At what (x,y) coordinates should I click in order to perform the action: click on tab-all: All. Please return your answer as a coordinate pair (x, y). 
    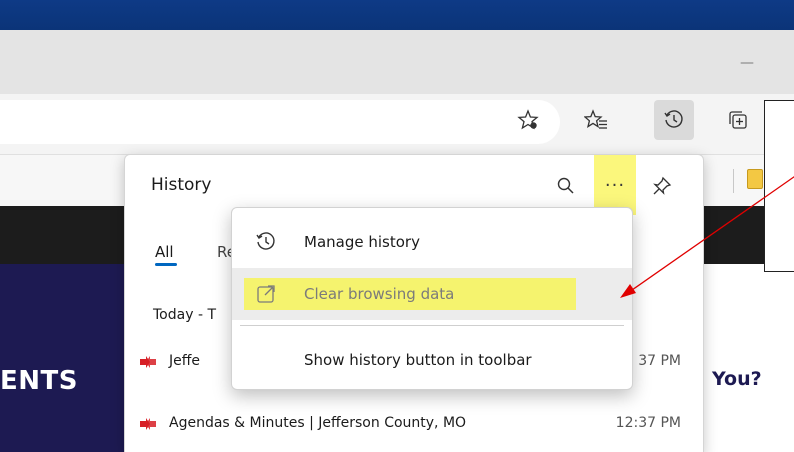
    Looking at the image, I should click on (164, 252).